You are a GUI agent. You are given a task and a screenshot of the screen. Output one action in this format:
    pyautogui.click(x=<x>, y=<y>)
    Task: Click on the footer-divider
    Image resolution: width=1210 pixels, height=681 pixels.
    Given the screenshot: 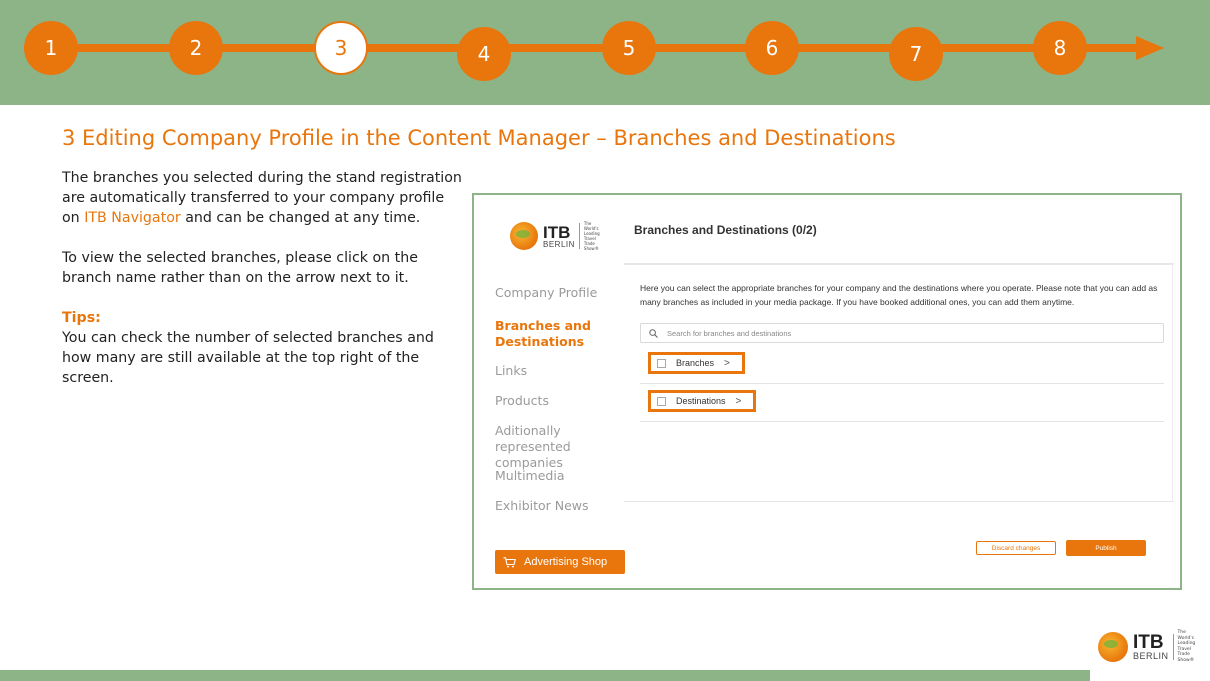 What is the action you would take?
    pyautogui.click(x=899, y=501)
    